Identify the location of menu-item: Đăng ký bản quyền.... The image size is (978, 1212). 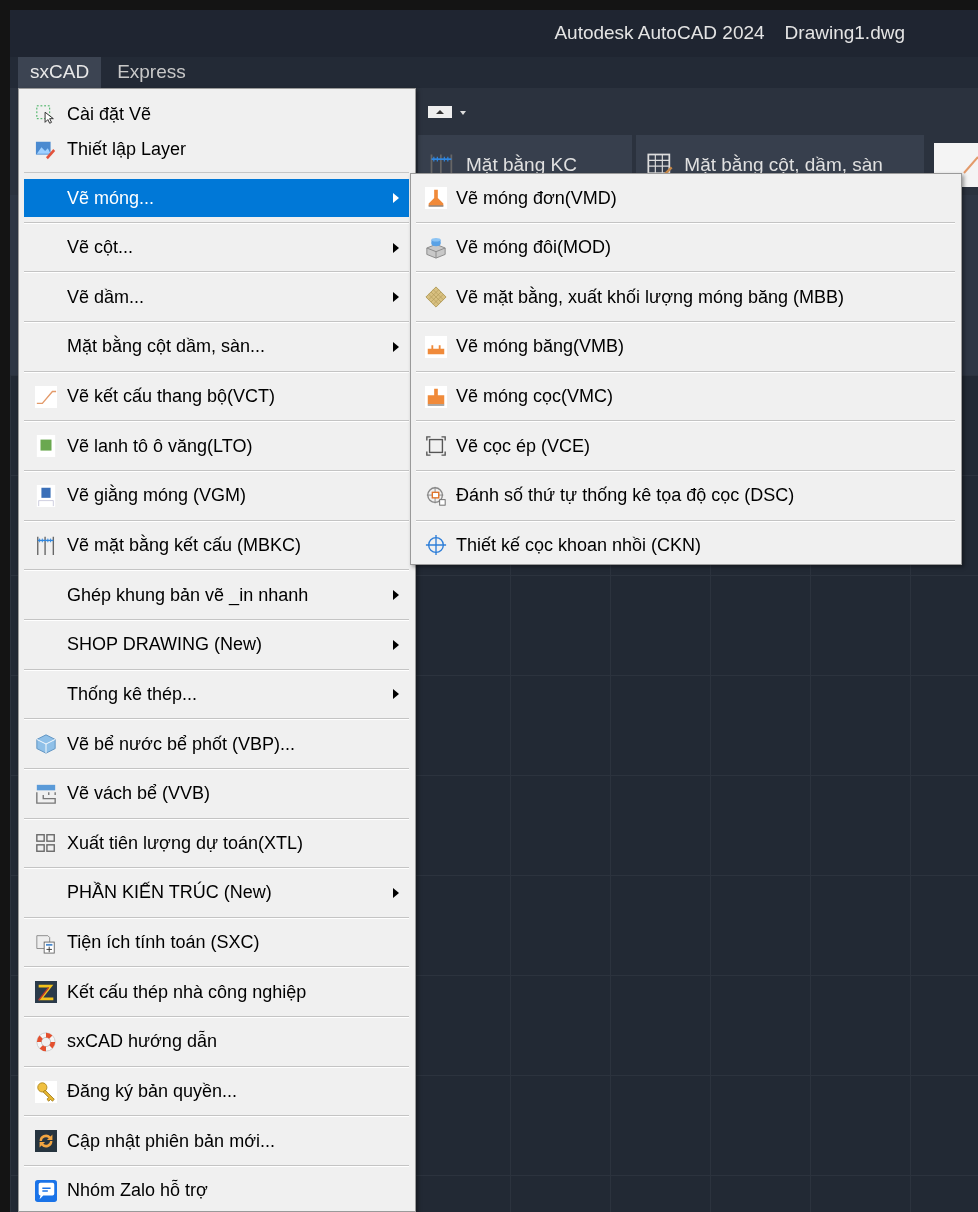
(216, 1091).